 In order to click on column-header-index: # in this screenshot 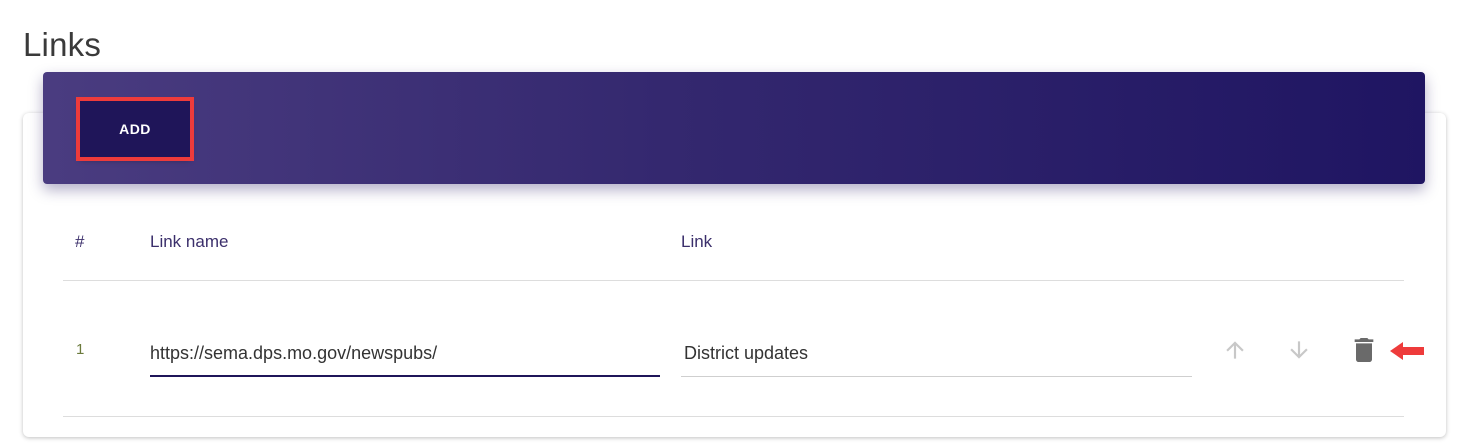, I will do `click(80, 241)`.